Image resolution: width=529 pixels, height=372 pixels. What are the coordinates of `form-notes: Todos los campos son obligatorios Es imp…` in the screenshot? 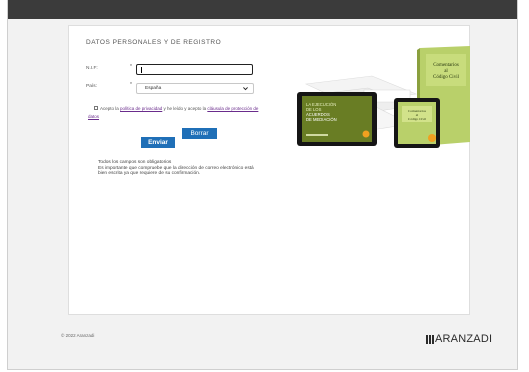 It's located at (208, 168).